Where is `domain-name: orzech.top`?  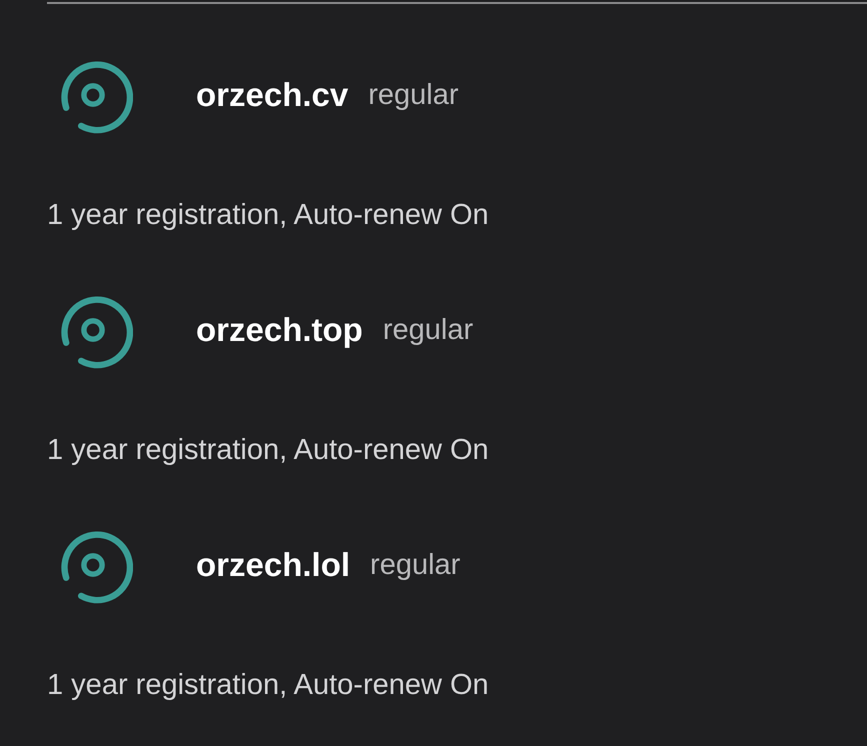
domain-name: orzech.top is located at coordinates (279, 330).